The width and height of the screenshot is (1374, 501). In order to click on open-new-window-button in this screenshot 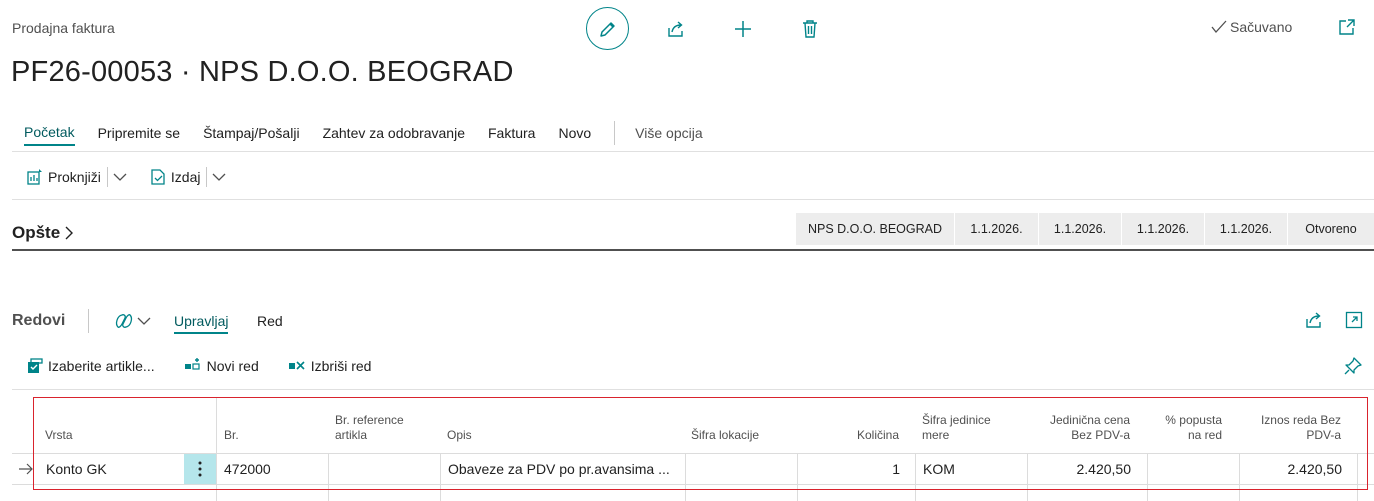, I will do `click(1347, 29)`.